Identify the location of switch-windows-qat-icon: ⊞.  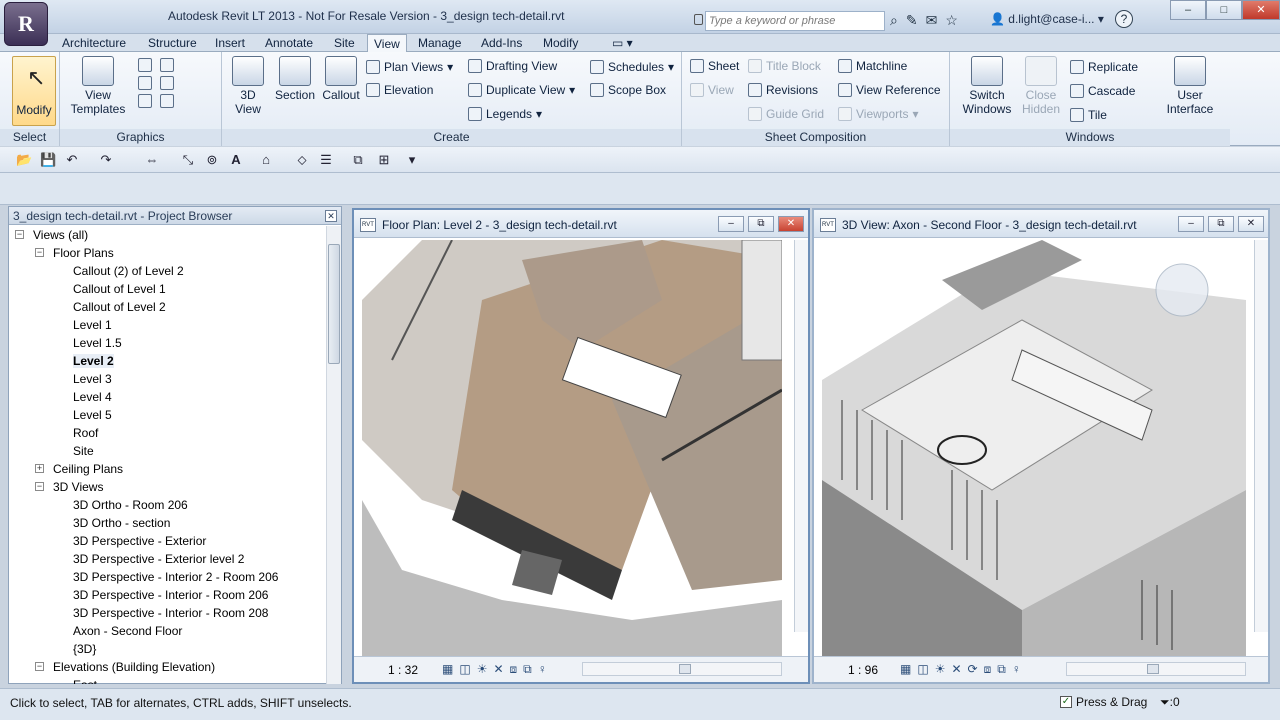
(384, 160).